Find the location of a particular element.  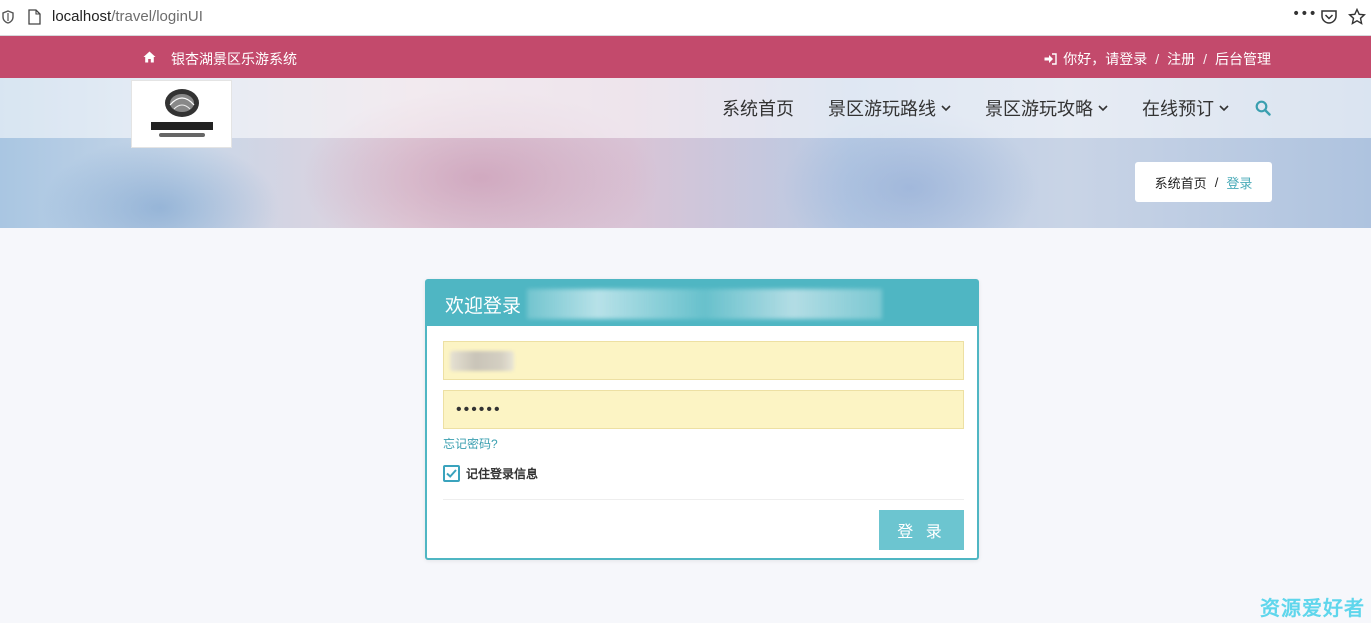

shield-icon is located at coordinates (8, 17).